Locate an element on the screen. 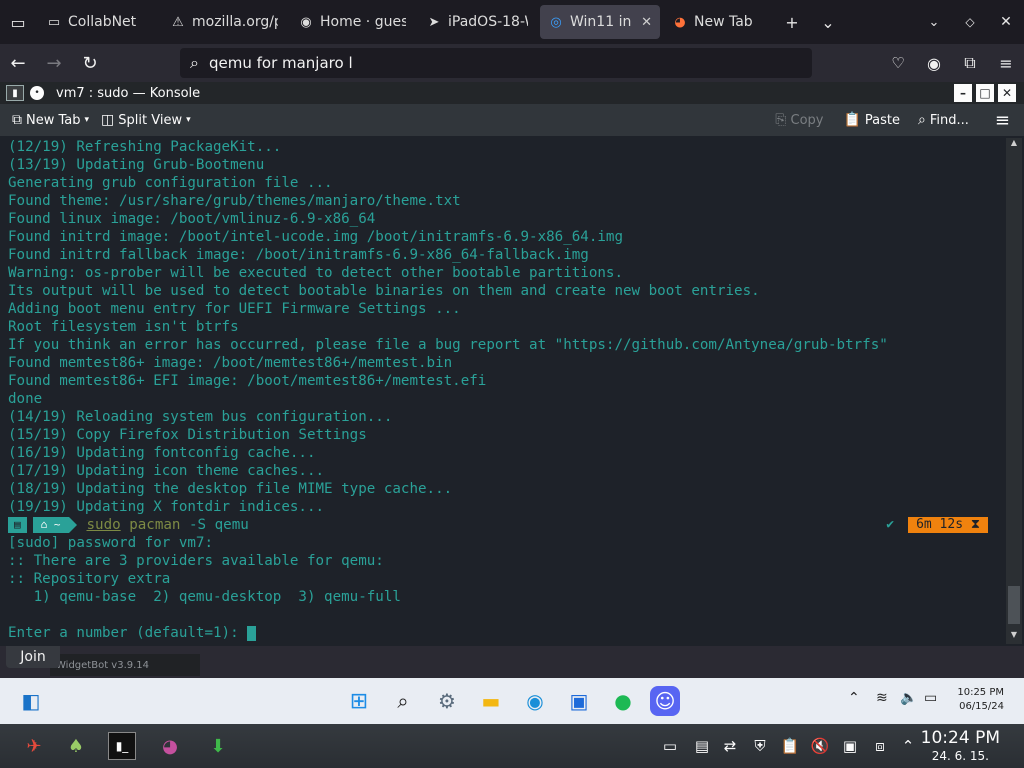  tab-label: CollabNet is located at coordinates (102, 22).